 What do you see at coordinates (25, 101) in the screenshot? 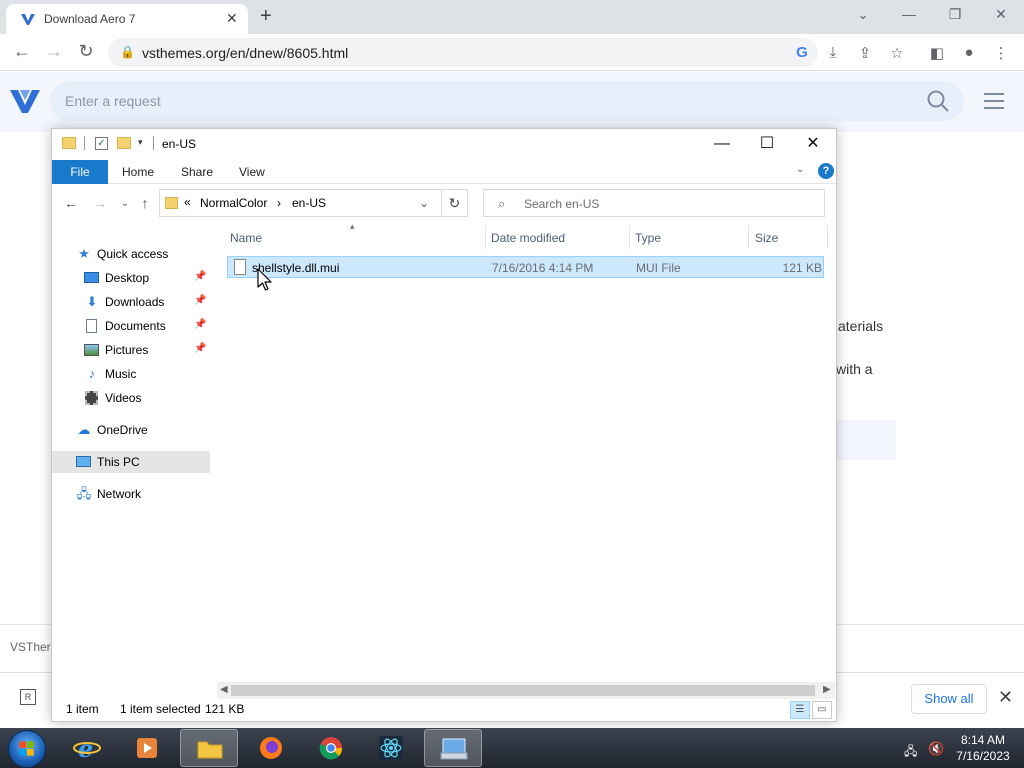
I see `vsthemes-logo-icon` at bounding box center [25, 101].